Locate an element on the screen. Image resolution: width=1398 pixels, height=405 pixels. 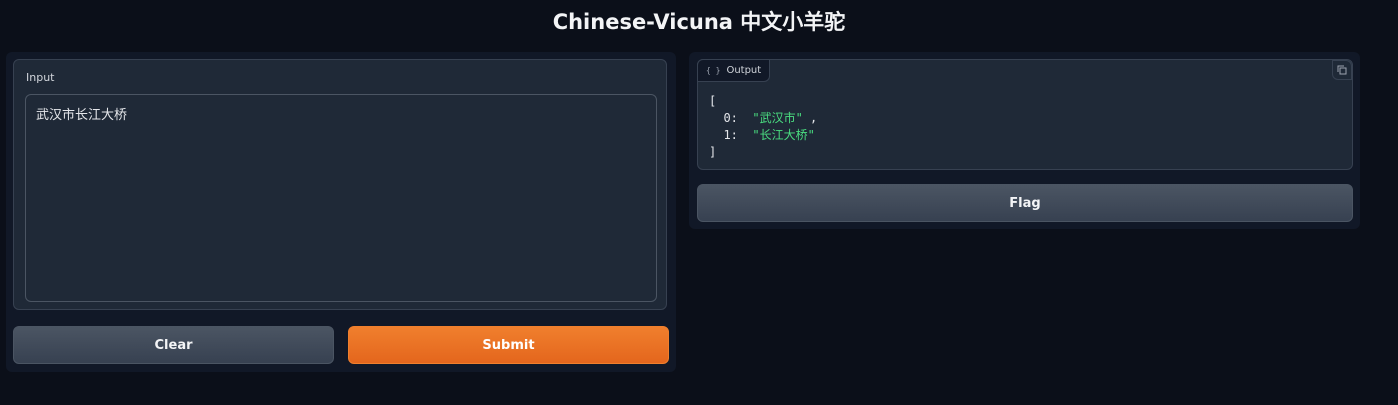
json-item: 0: "武汉市" , is located at coordinates (763, 118).